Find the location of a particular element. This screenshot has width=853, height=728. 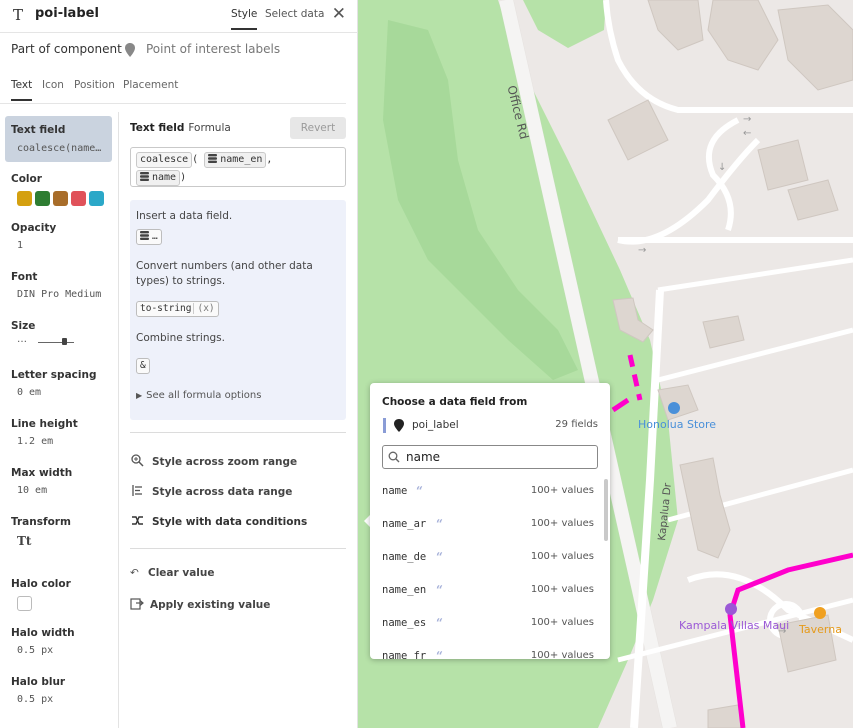

tab-style: Style is located at coordinates (244, 19).